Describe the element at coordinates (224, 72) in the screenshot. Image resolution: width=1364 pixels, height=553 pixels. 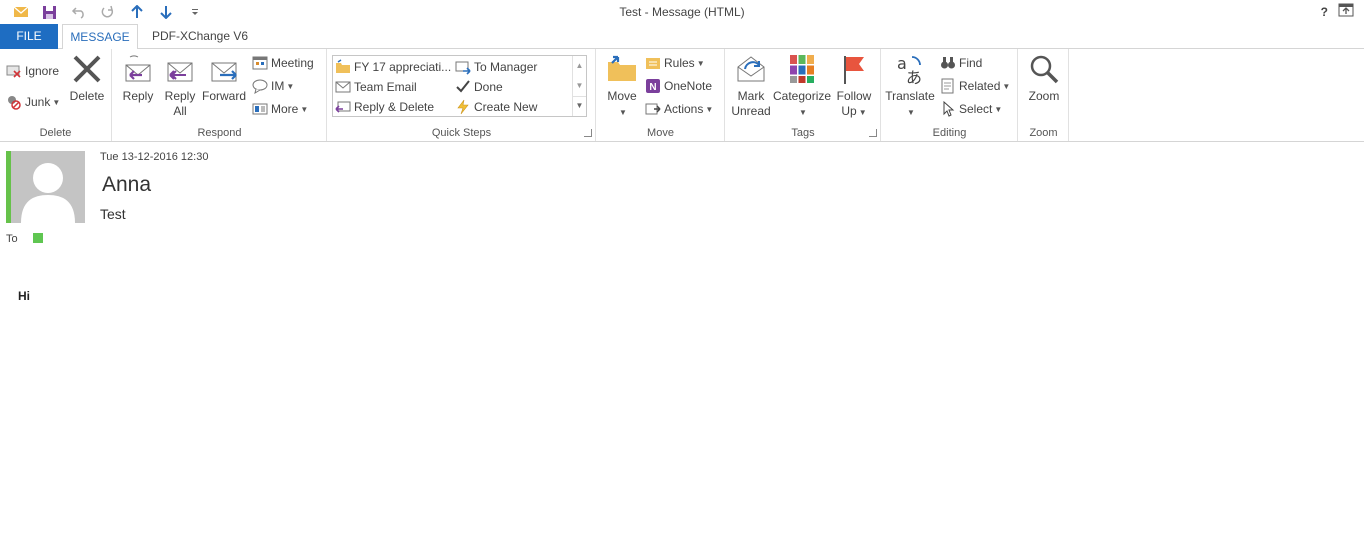
I see `forward-icon` at that location.